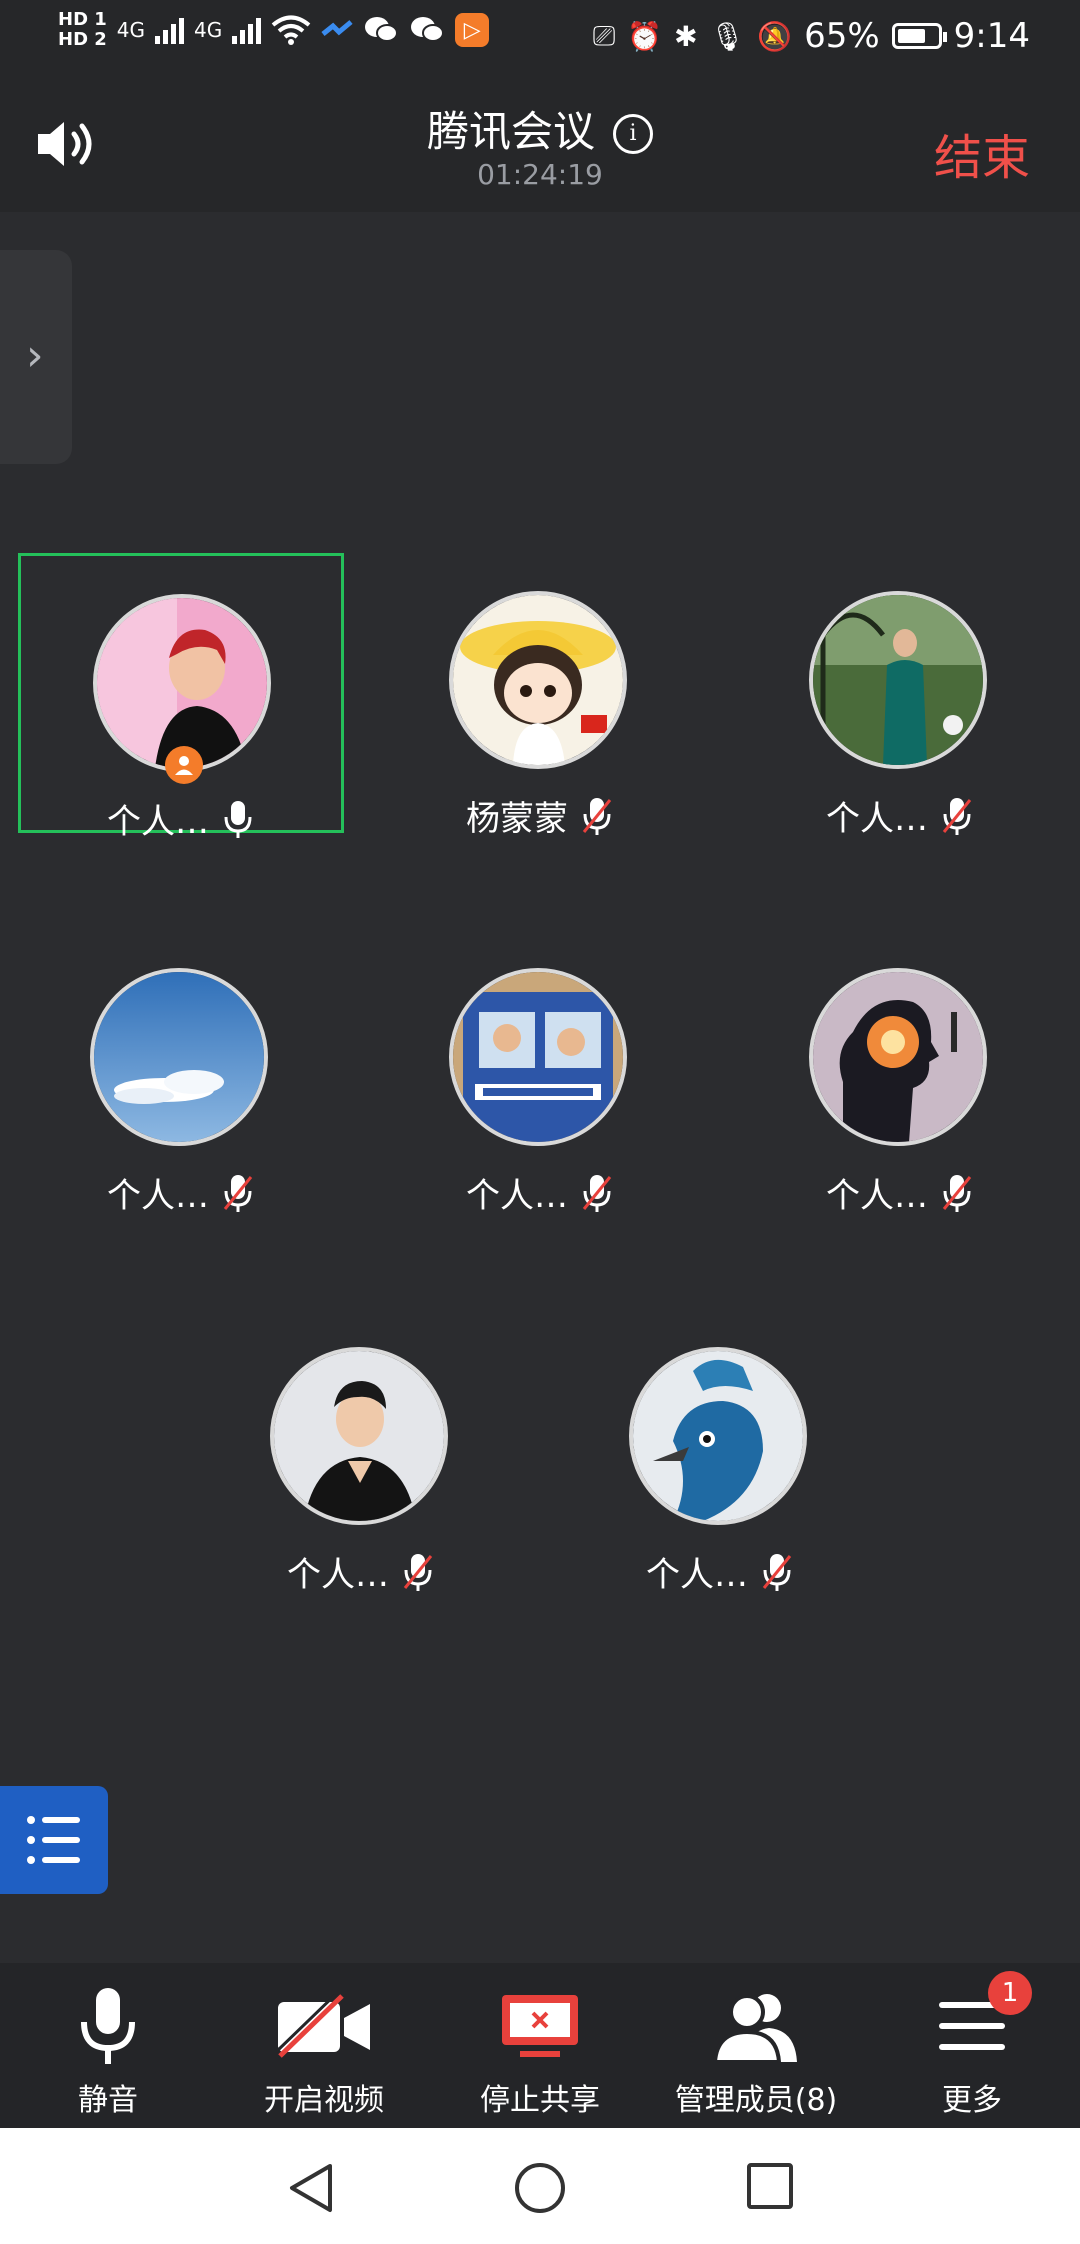 Image resolution: width=1080 pixels, height=2244 pixels. What do you see at coordinates (540, 2100) in the screenshot?
I see `stop-share-label: 停止共享` at bounding box center [540, 2100].